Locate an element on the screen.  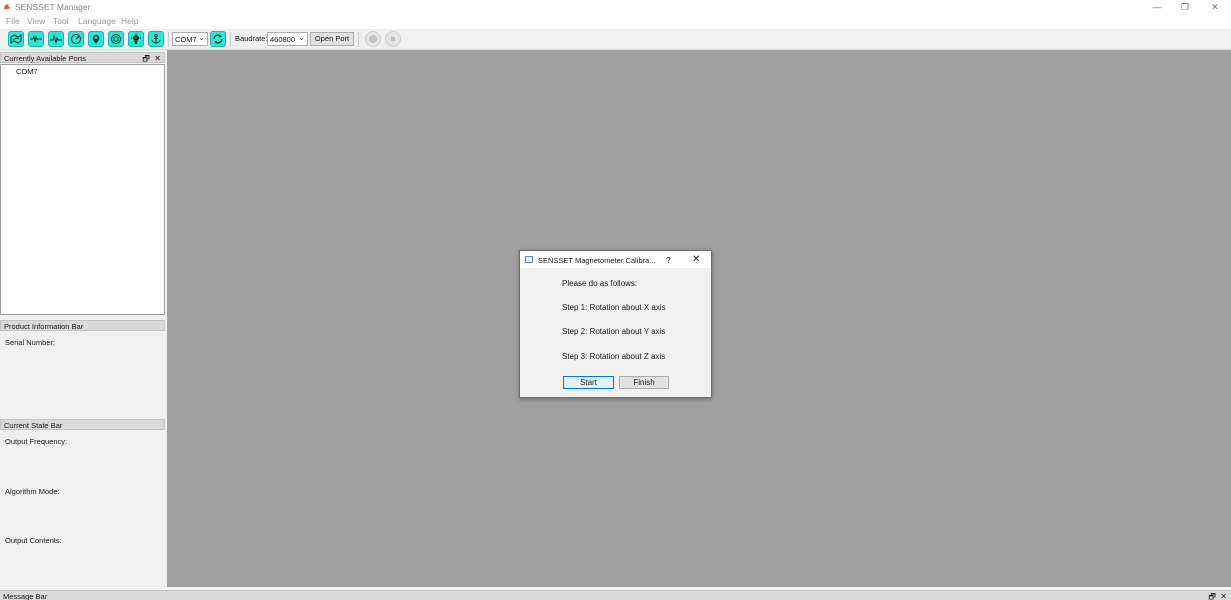
window-title: SENSSET Manager is located at coordinates (53, 7).